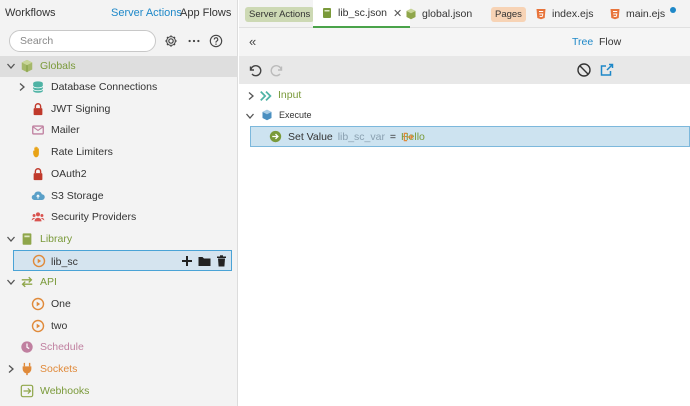 This screenshot has width=690, height=406. Describe the element at coordinates (119, 369) in the screenshot. I see `tree-sockets: Sockets` at that location.